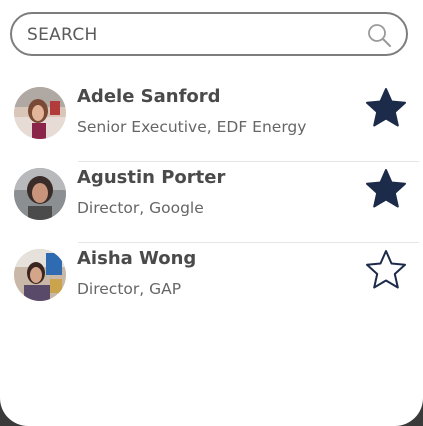  What do you see at coordinates (151, 177) in the screenshot?
I see `contact-name: Agustin Porter` at bounding box center [151, 177].